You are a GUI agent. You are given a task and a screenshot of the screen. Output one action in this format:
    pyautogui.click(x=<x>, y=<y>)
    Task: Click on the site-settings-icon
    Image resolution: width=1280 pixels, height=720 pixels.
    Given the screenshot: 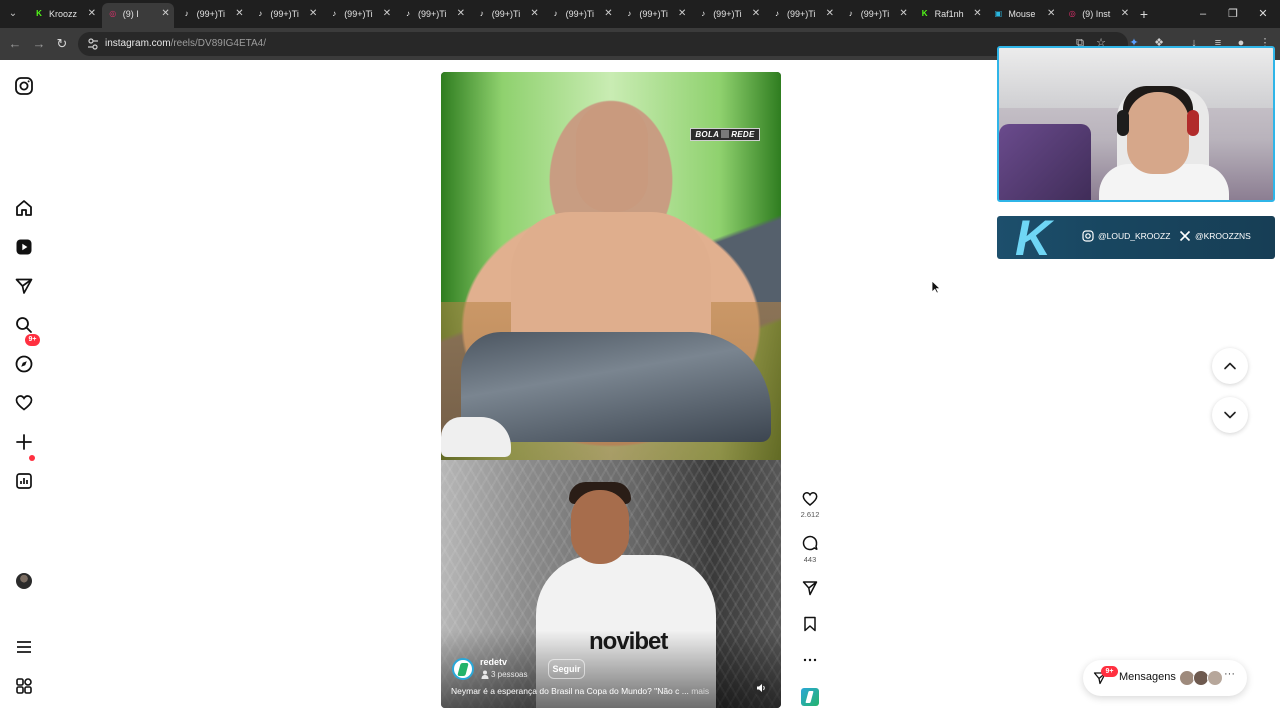 What is the action you would take?
    pyautogui.click(x=93, y=44)
    